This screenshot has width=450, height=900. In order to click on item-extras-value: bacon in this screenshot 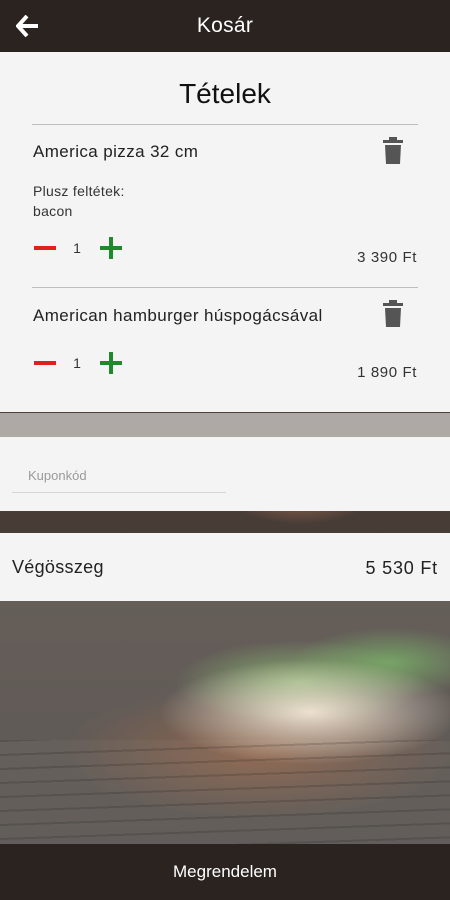, I will do `click(53, 211)`.